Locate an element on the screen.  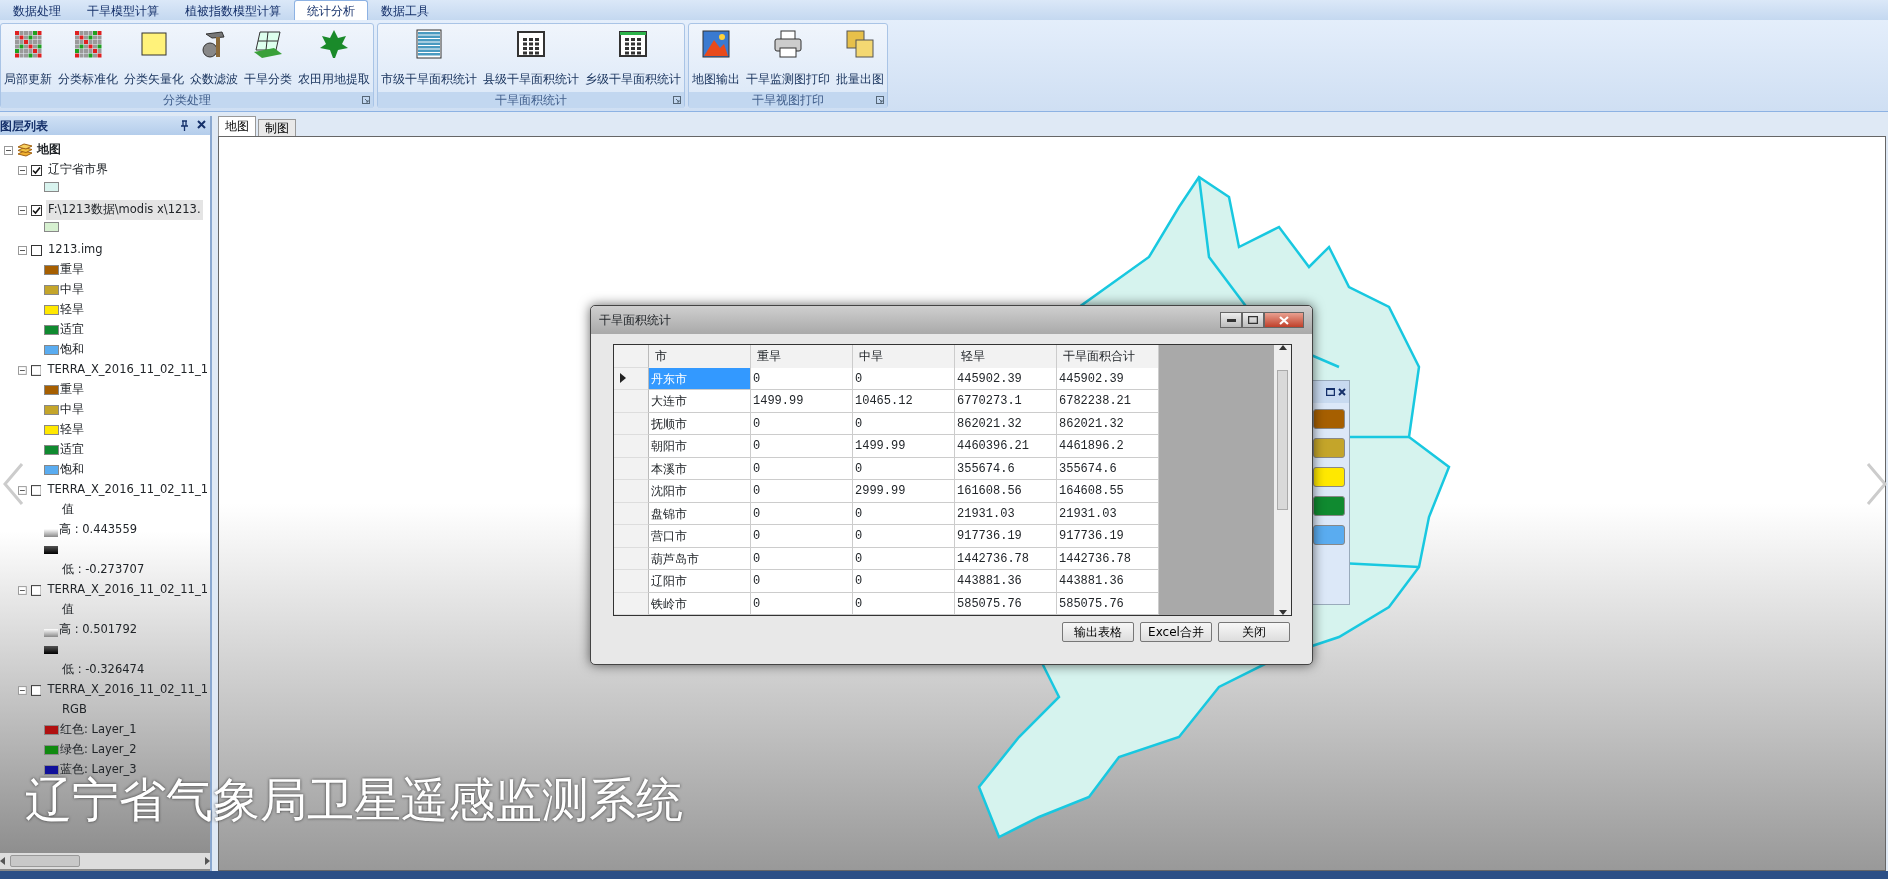
column-header: 市 is located at coordinates (700, 356).